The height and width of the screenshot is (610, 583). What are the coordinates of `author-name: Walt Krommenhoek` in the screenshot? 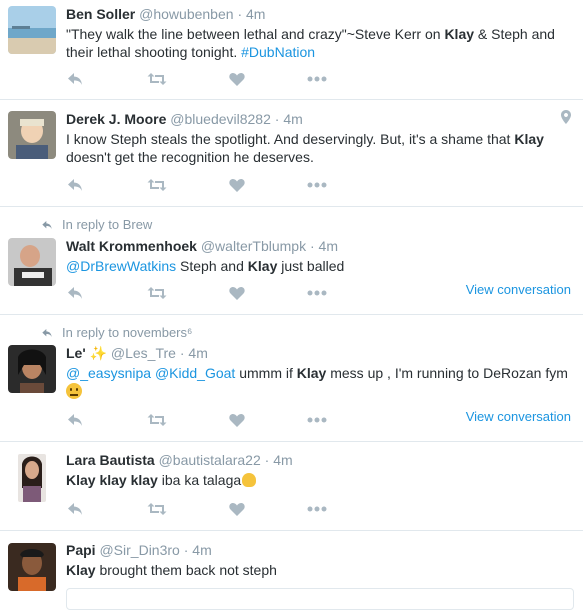 It's located at (131, 246).